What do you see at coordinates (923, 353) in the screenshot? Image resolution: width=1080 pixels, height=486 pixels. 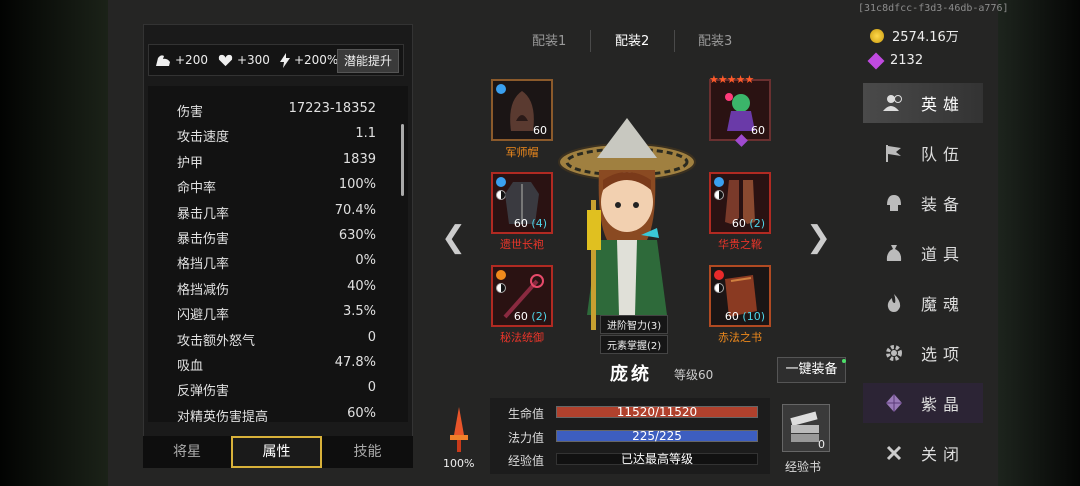 I see `menu-options: 选项` at bounding box center [923, 353].